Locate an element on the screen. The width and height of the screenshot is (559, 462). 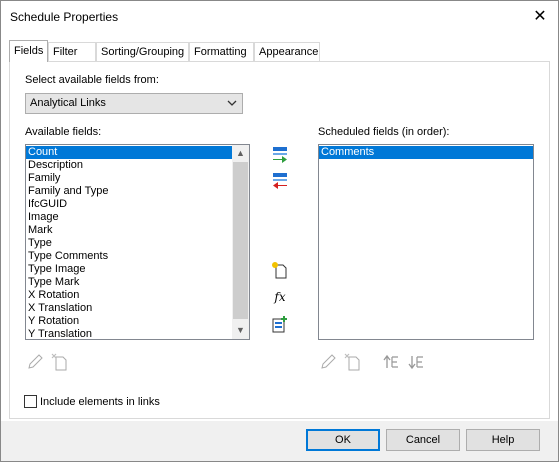
add-field-button is located at coordinates (280, 154).